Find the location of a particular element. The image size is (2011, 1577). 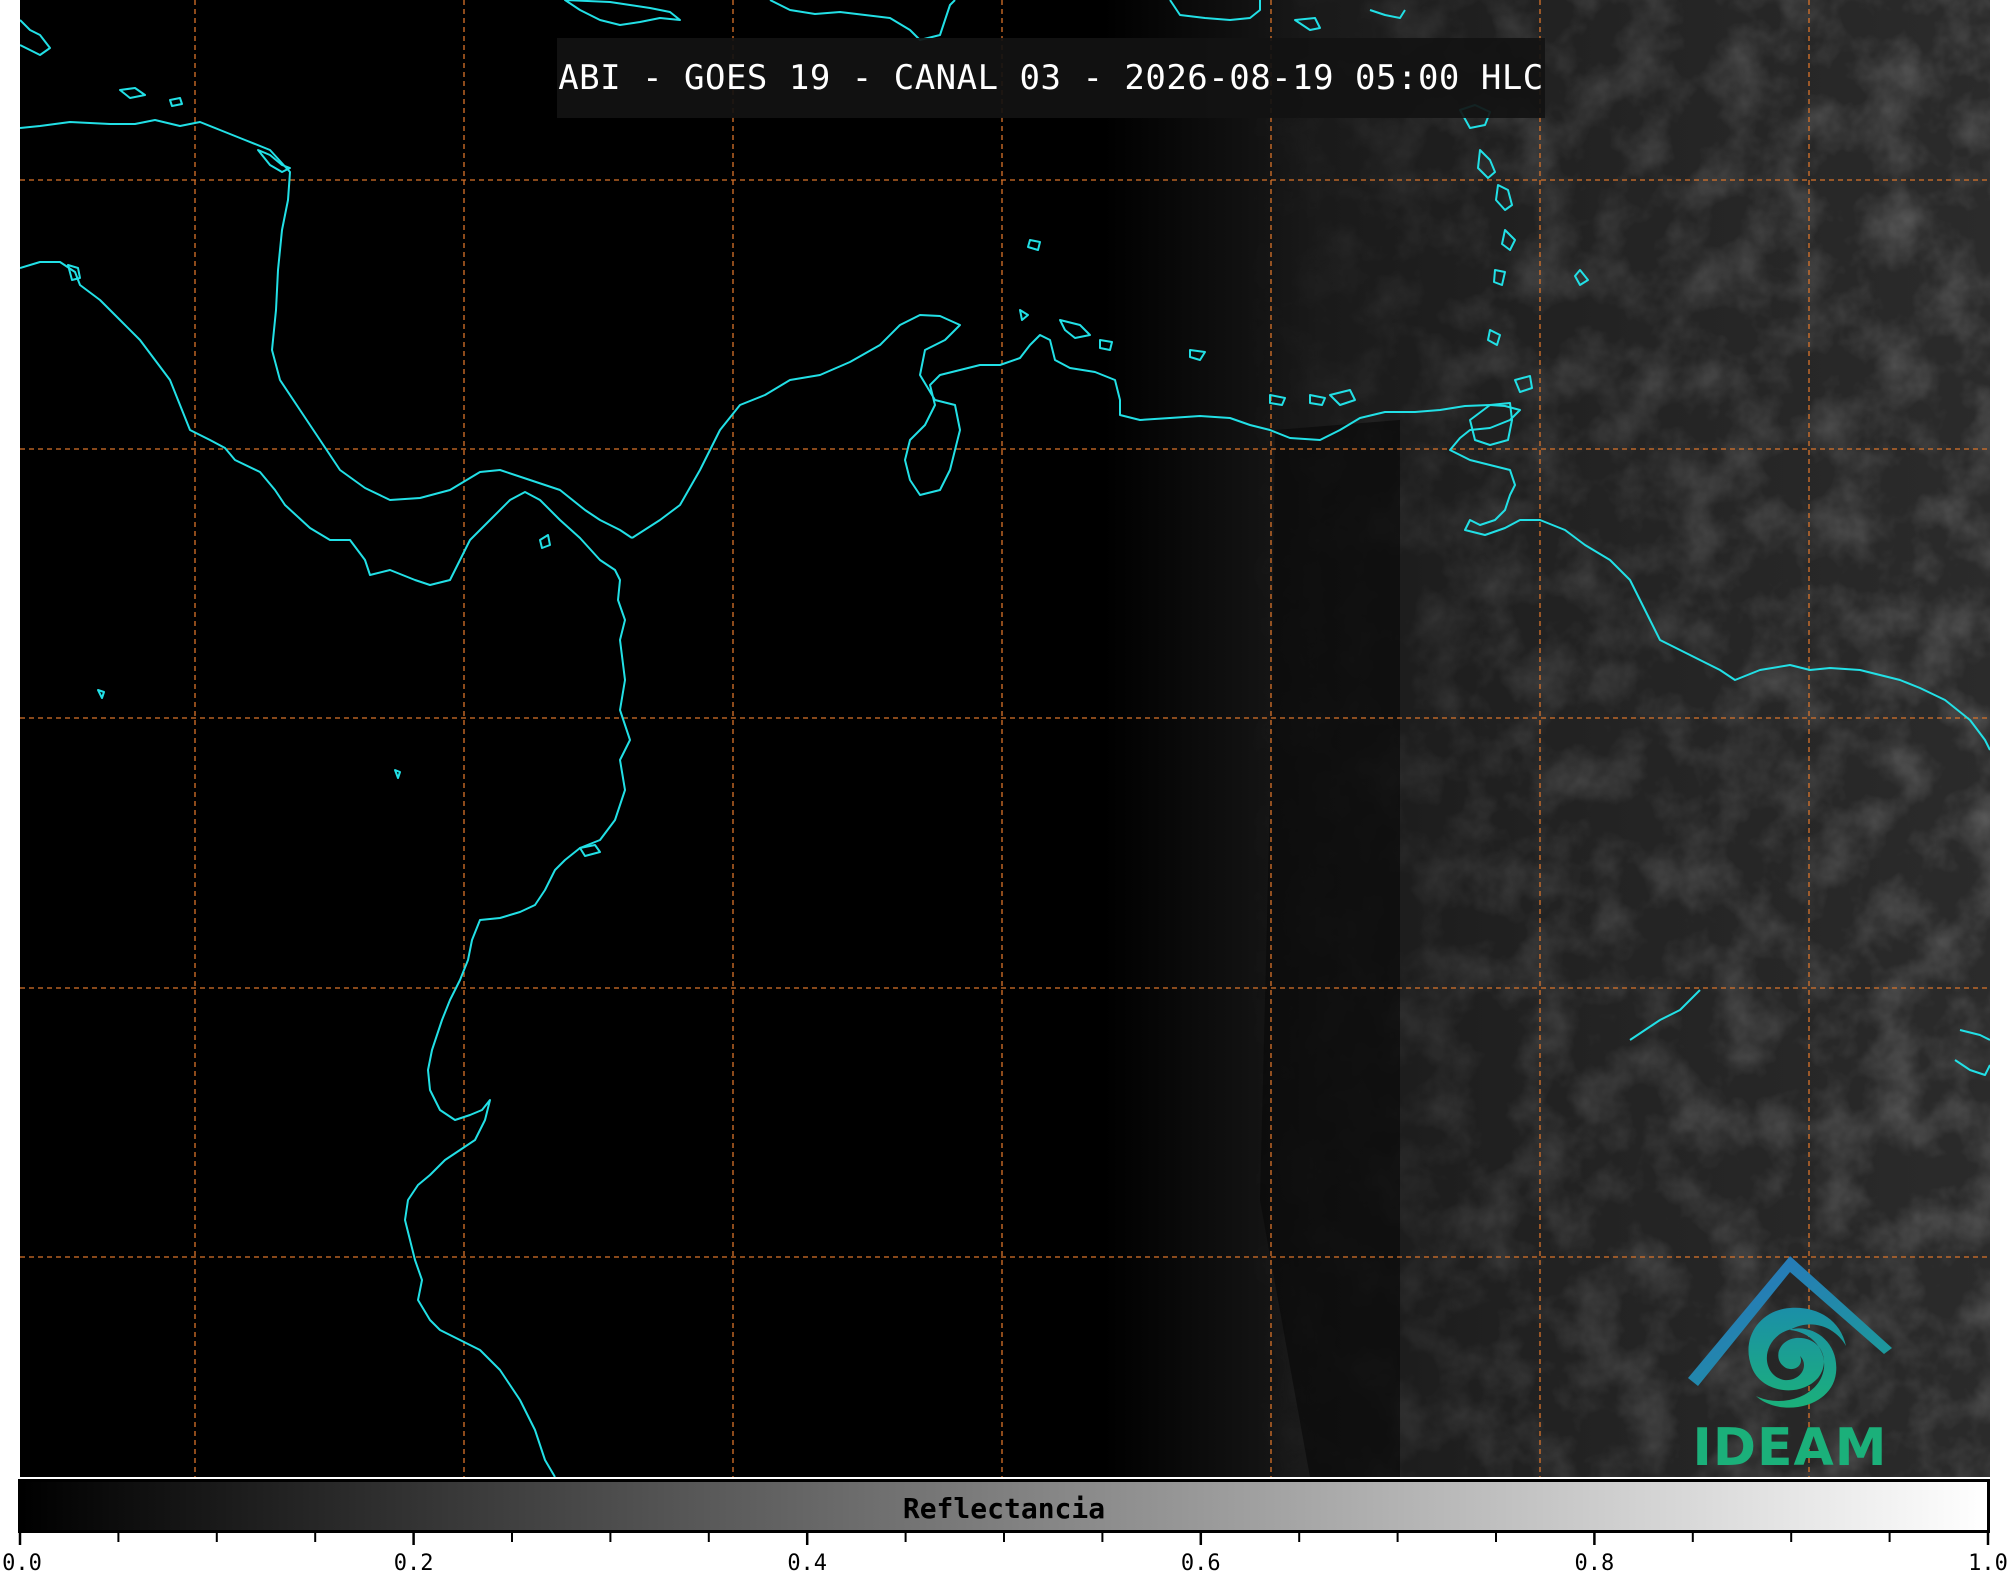

ideam-logo-mark is located at coordinates (1790, 1332).